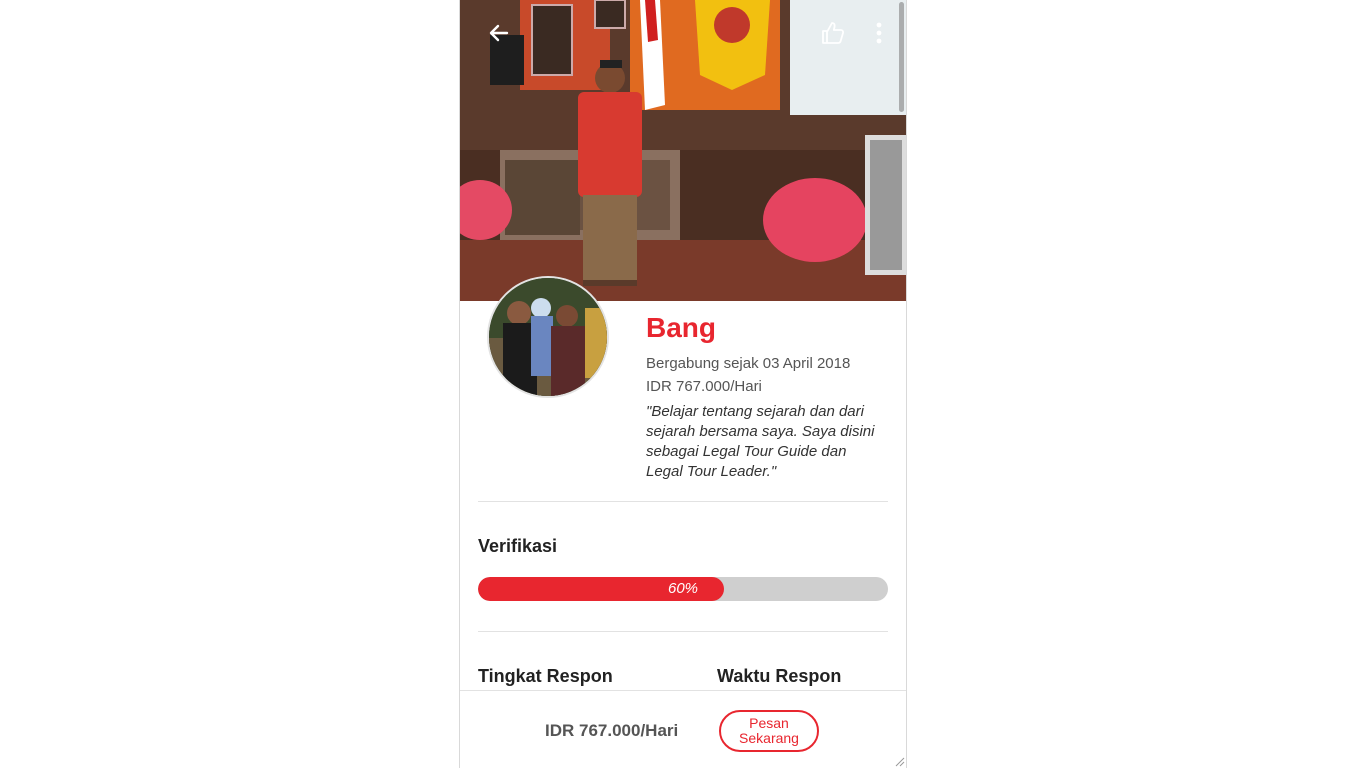 The width and height of the screenshot is (1366, 768). What do you see at coordinates (769, 731) in the screenshot?
I see `order-now-button: Pesan Sekarang` at bounding box center [769, 731].